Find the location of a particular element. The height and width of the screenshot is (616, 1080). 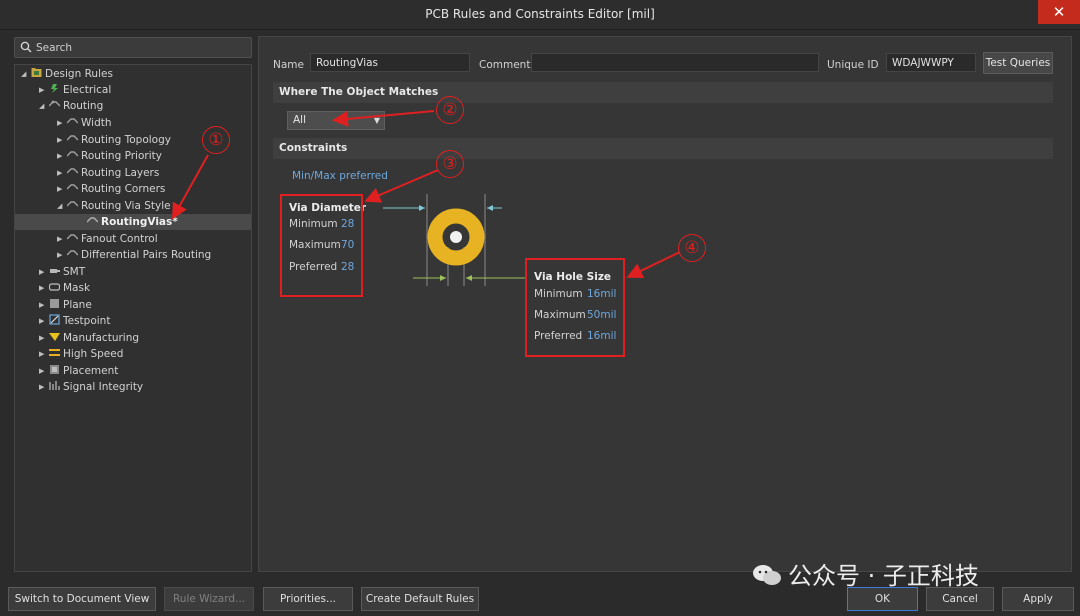

watermark: 公众号 · 子正科技 is located at coordinates (865, 573).